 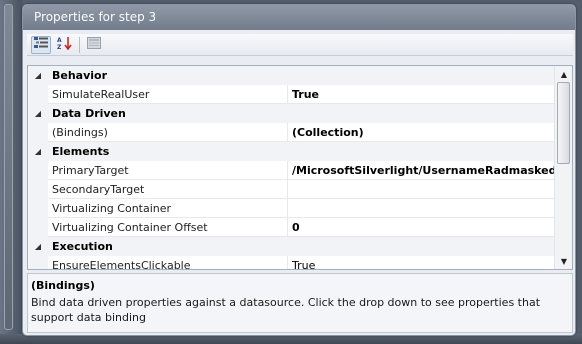 I want to click on left-dock-background, so click(x=11, y=172).